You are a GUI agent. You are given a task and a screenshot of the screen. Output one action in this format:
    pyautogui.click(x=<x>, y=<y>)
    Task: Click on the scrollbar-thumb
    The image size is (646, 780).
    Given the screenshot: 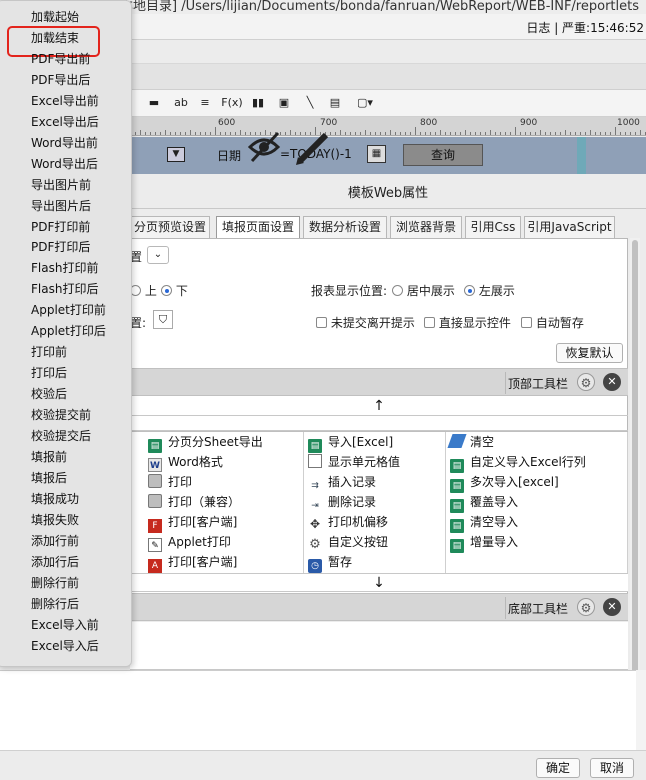 What is the action you would take?
    pyautogui.click(x=635, y=468)
    